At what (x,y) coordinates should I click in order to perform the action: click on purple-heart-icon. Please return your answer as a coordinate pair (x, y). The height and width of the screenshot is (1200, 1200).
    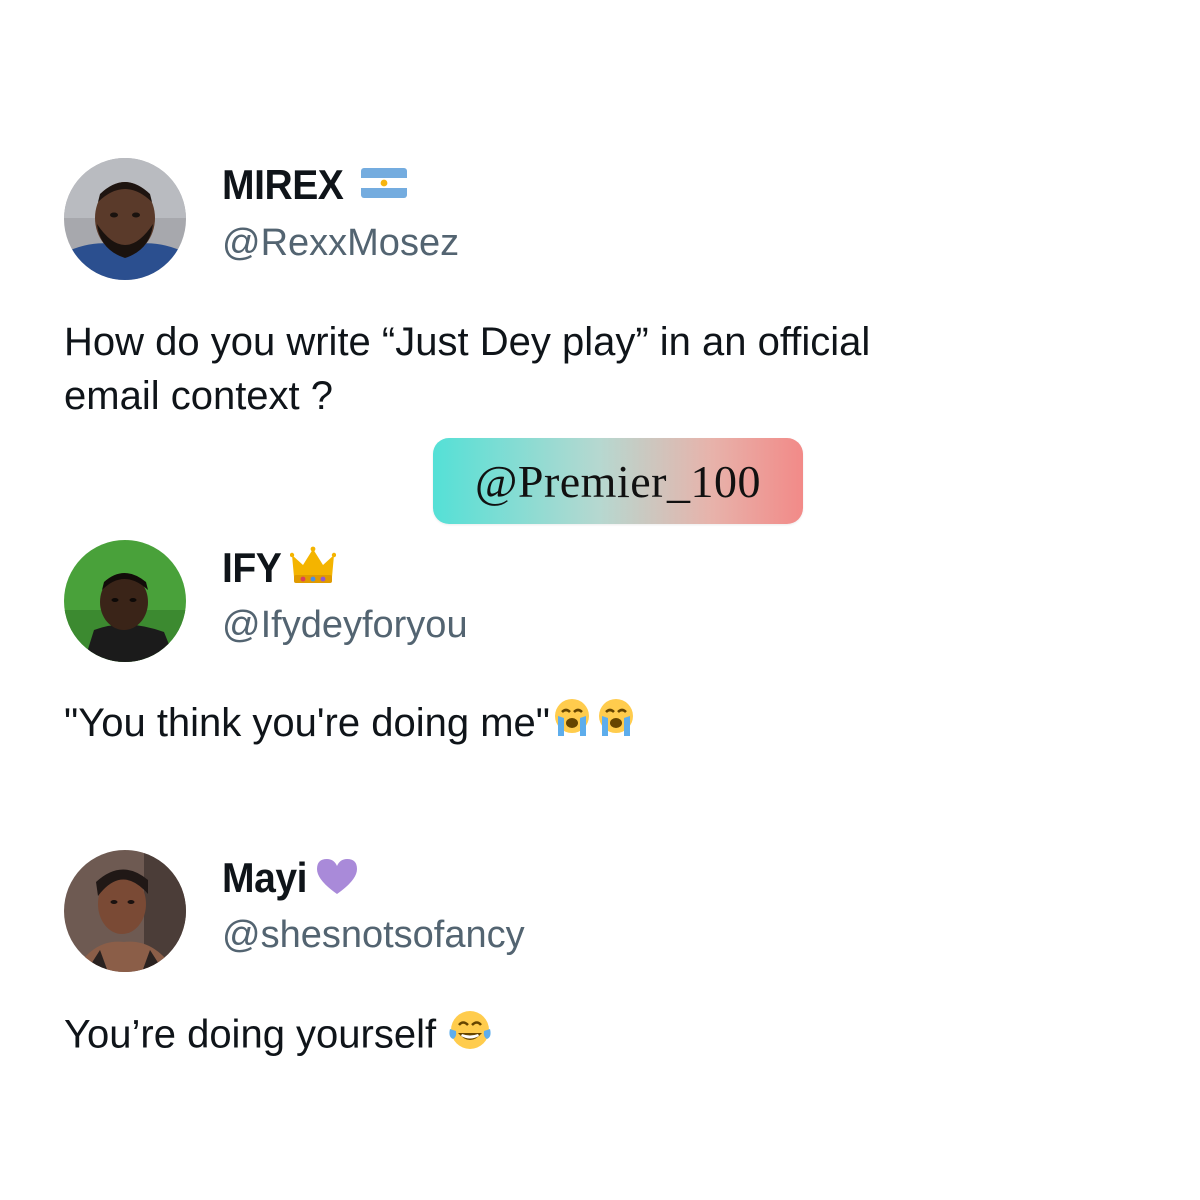
    Looking at the image, I should click on (337, 878).